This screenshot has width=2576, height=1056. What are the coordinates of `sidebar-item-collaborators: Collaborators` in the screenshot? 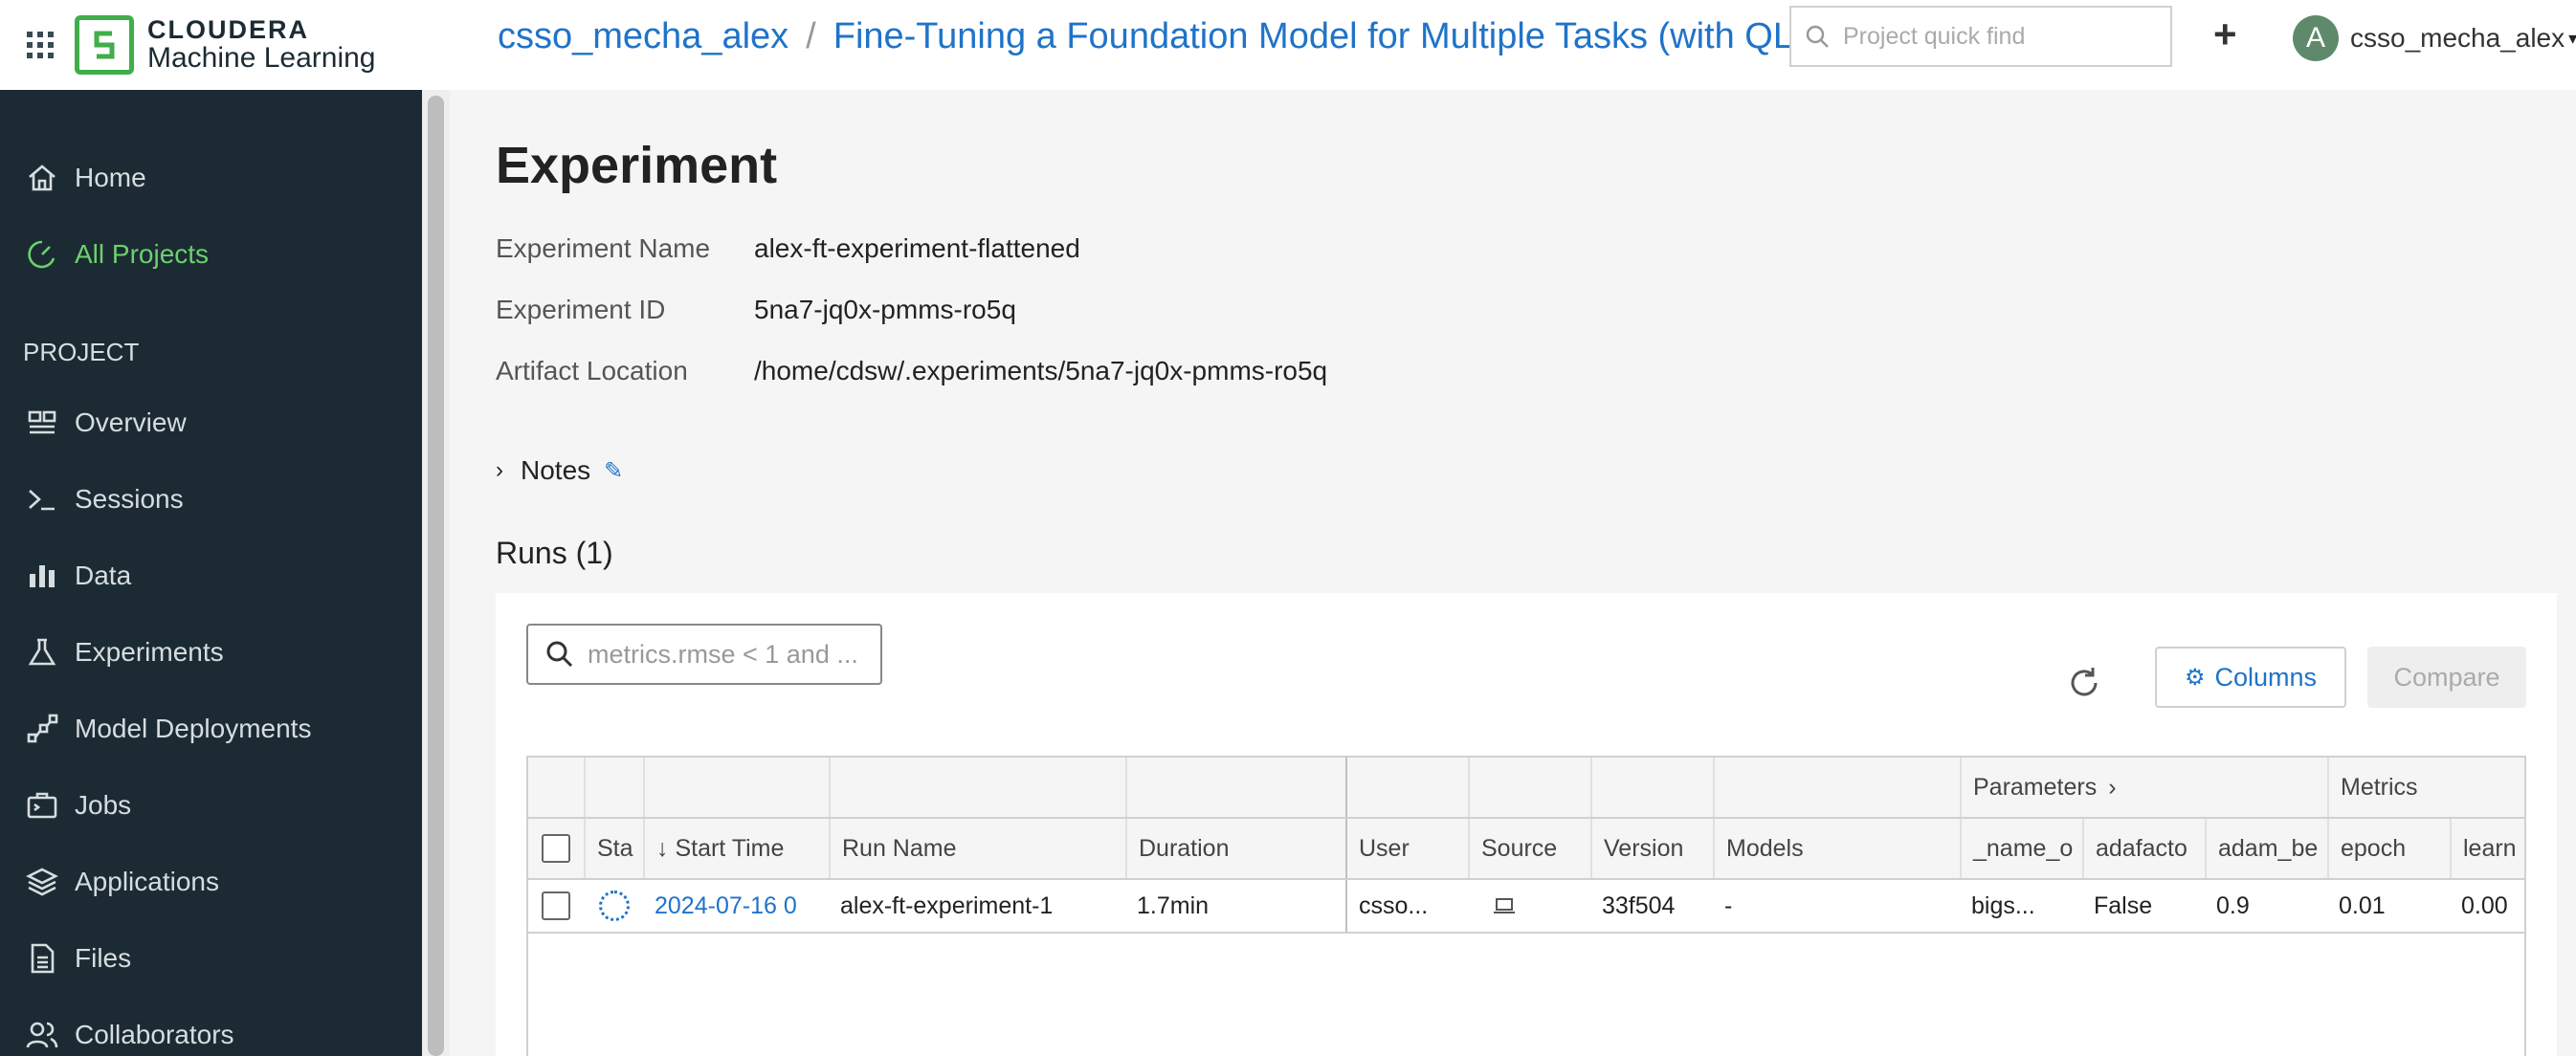 It's located at (225, 1026).